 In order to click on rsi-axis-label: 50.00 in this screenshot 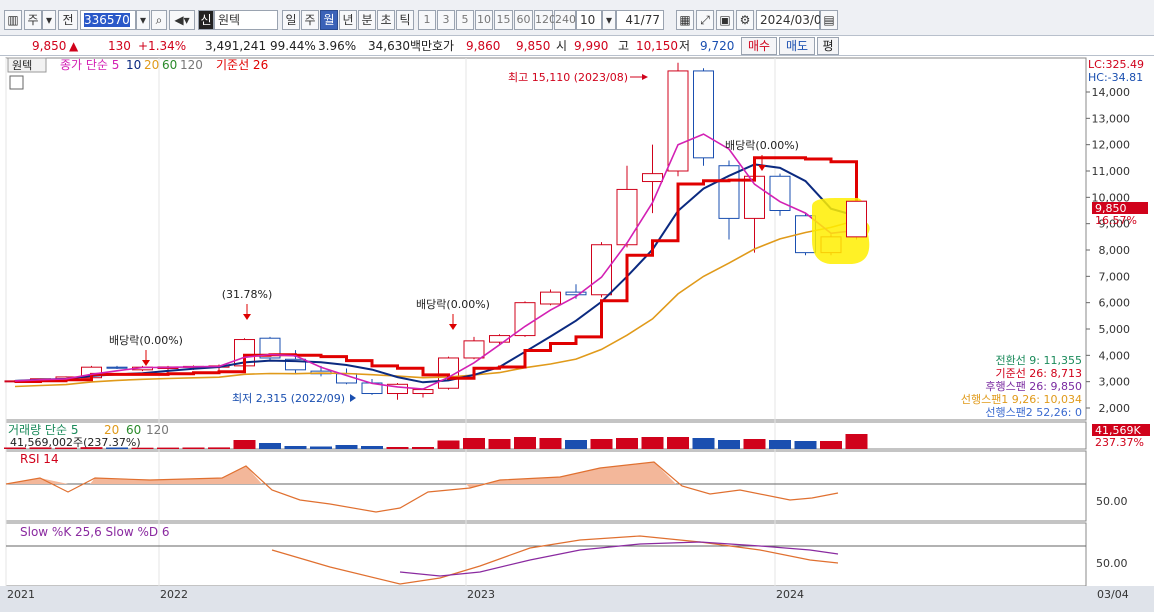, I will do `click(1112, 501)`.